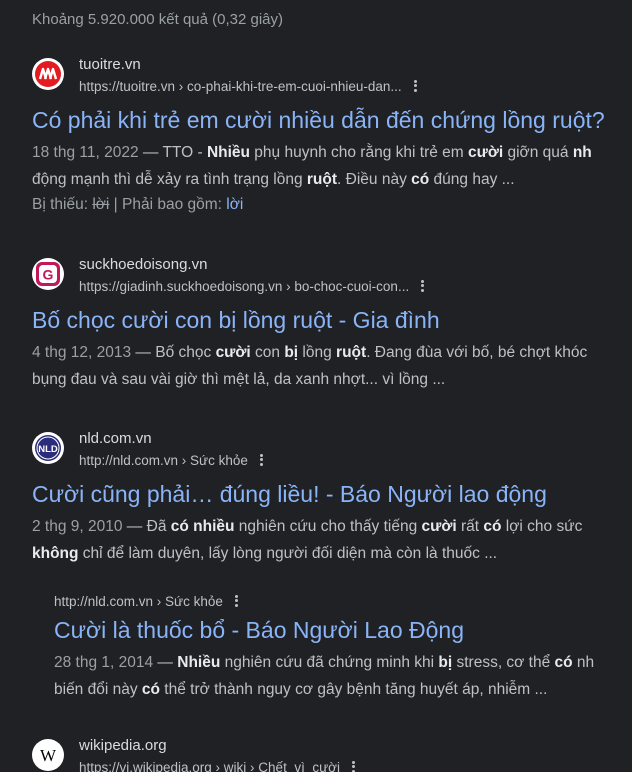  I want to click on svg-text: W, so click(48, 755).